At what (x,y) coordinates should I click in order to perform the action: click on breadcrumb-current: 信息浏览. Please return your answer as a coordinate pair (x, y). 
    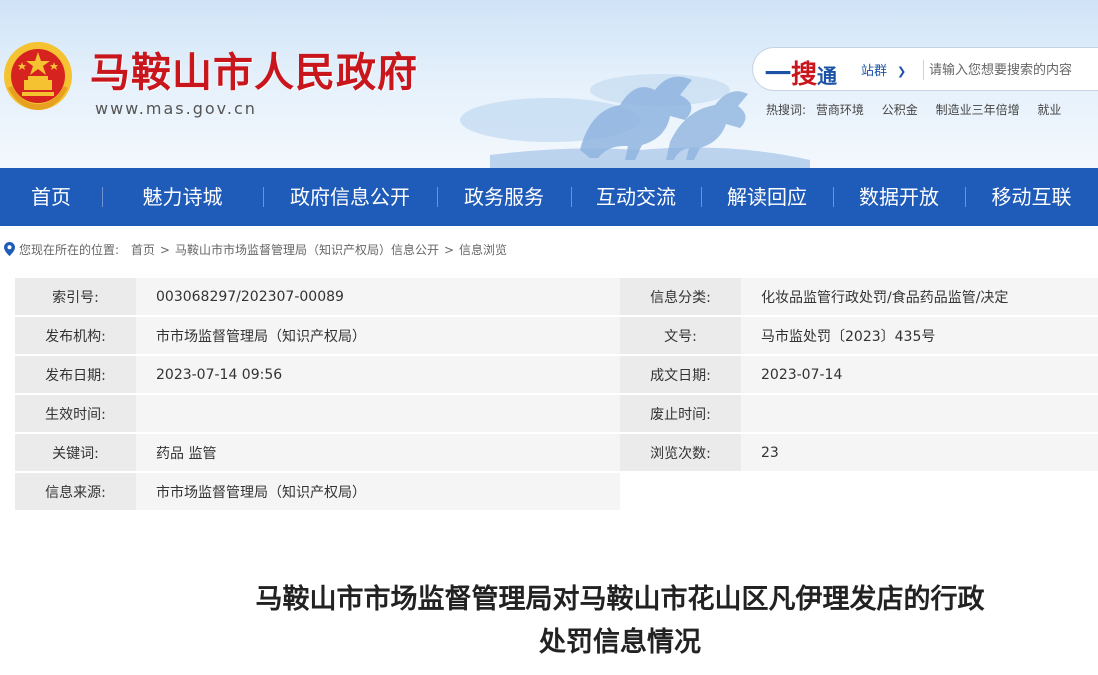
    Looking at the image, I should click on (483, 250).